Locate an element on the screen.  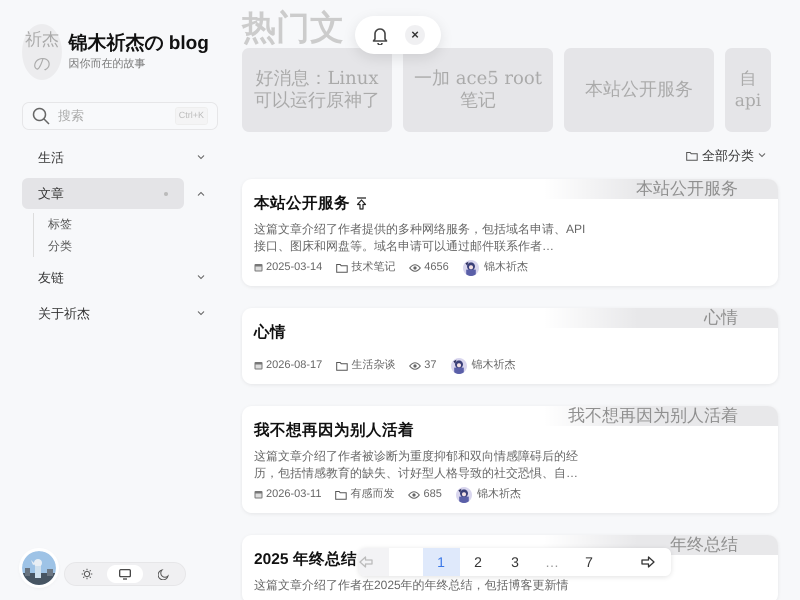
site-subtitle: 因你而在的故事 is located at coordinates (107, 64).